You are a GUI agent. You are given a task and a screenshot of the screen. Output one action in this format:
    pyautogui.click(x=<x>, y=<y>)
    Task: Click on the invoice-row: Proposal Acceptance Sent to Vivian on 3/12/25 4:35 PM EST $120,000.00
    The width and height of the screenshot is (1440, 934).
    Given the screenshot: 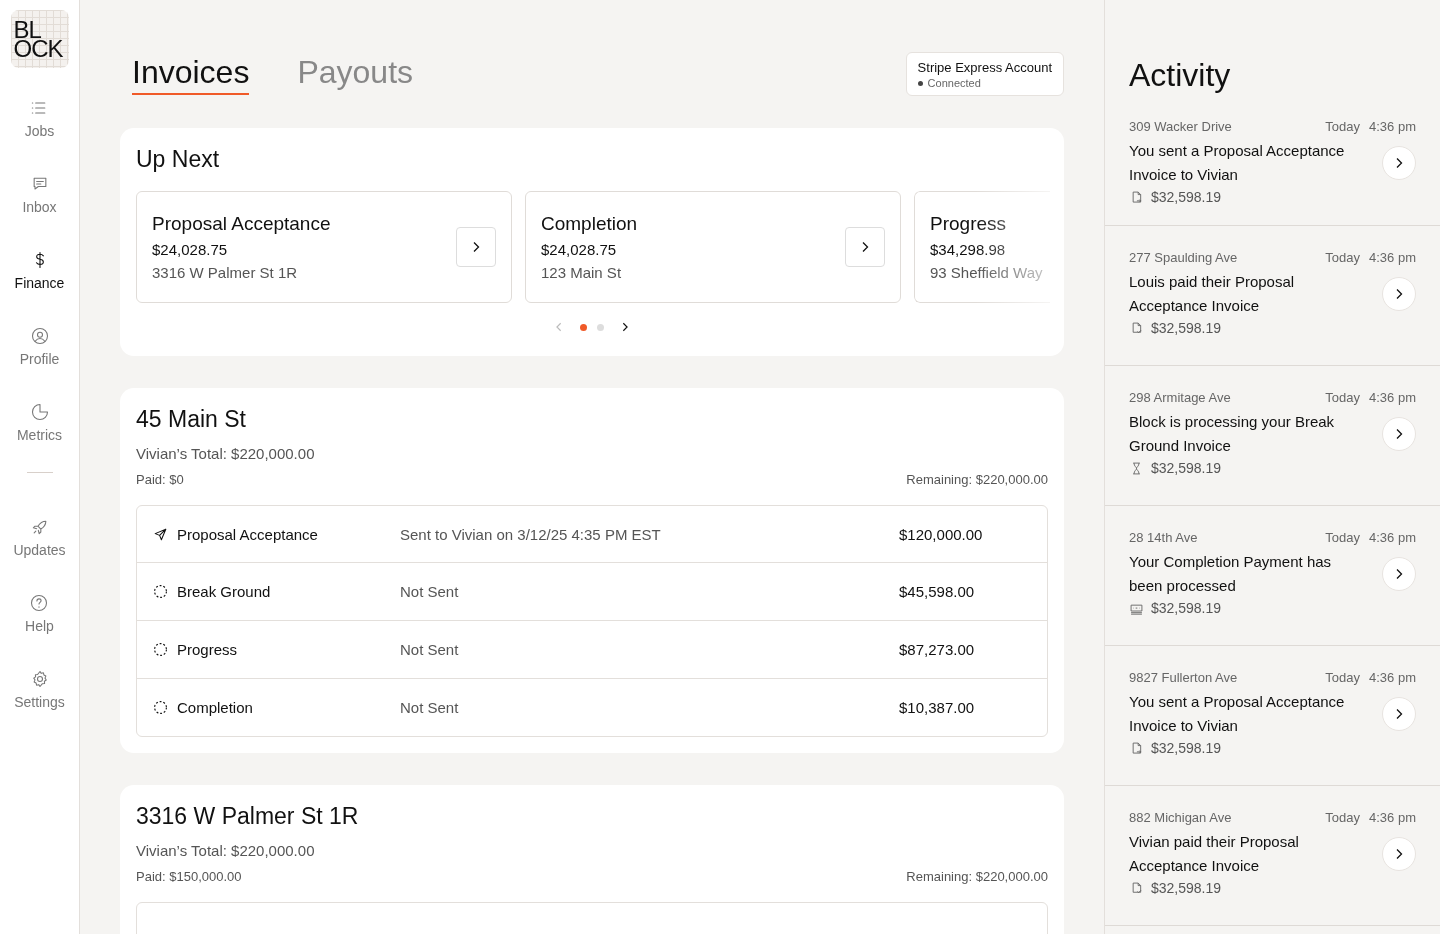 What is the action you would take?
    pyautogui.click(x=592, y=534)
    